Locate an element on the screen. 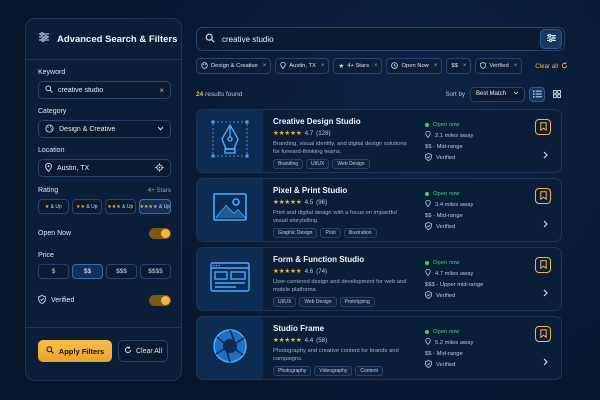  card-tag: Content is located at coordinates (369, 371).